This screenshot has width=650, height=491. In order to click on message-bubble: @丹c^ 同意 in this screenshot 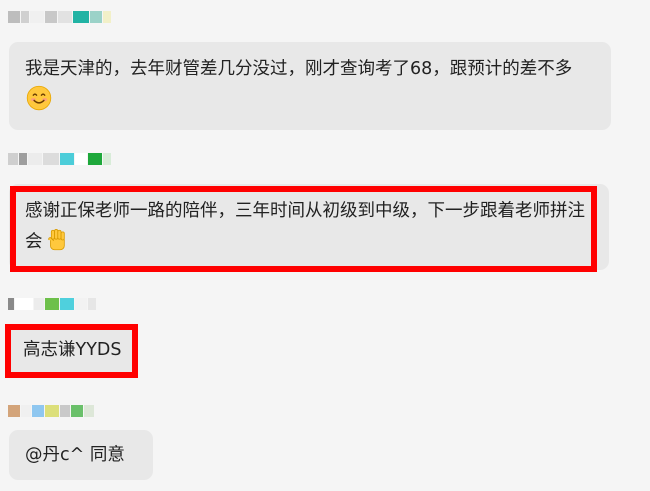, I will do `click(81, 455)`.